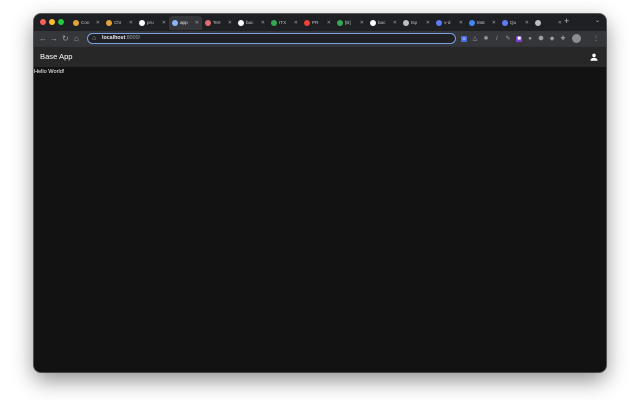  I want to click on translate-extension-icon: G, so click(464, 39).